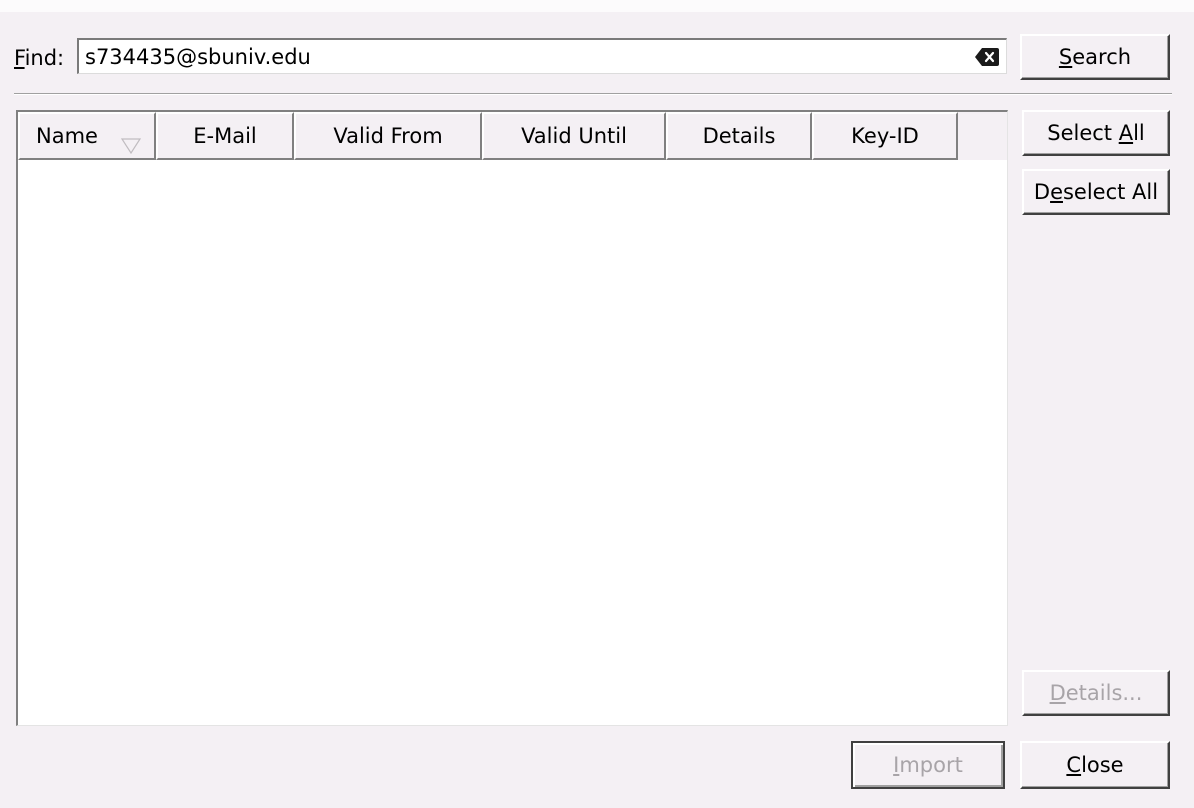 This screenshot has width=1194, height=808. I want to click on column-header-valid-from: Valid From, so click(388, 136).